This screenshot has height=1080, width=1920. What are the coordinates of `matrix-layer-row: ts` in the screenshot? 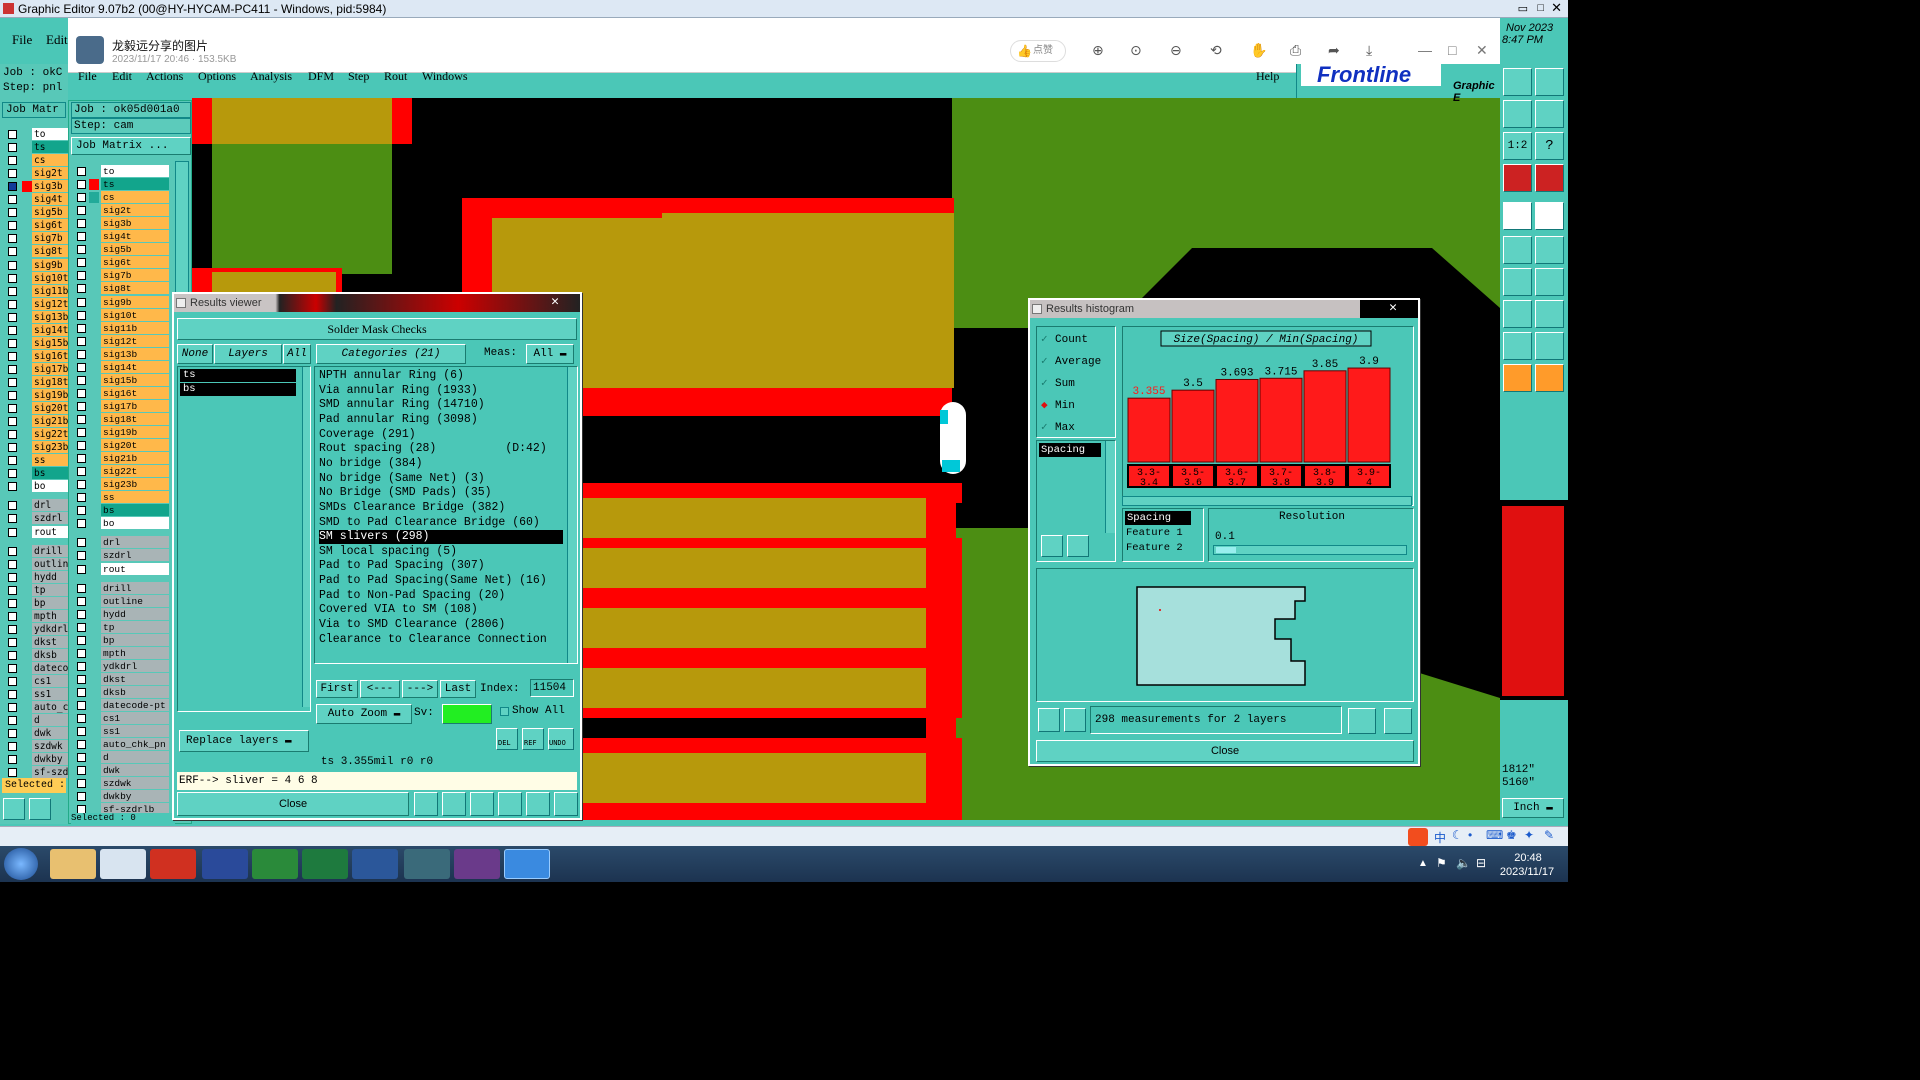 It's located at (132, 184).